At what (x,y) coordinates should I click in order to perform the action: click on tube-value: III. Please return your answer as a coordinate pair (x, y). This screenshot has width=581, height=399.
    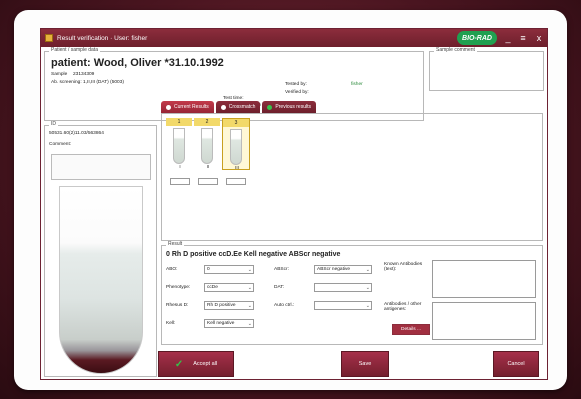
    Looking at the image, I should click on (237, 167).